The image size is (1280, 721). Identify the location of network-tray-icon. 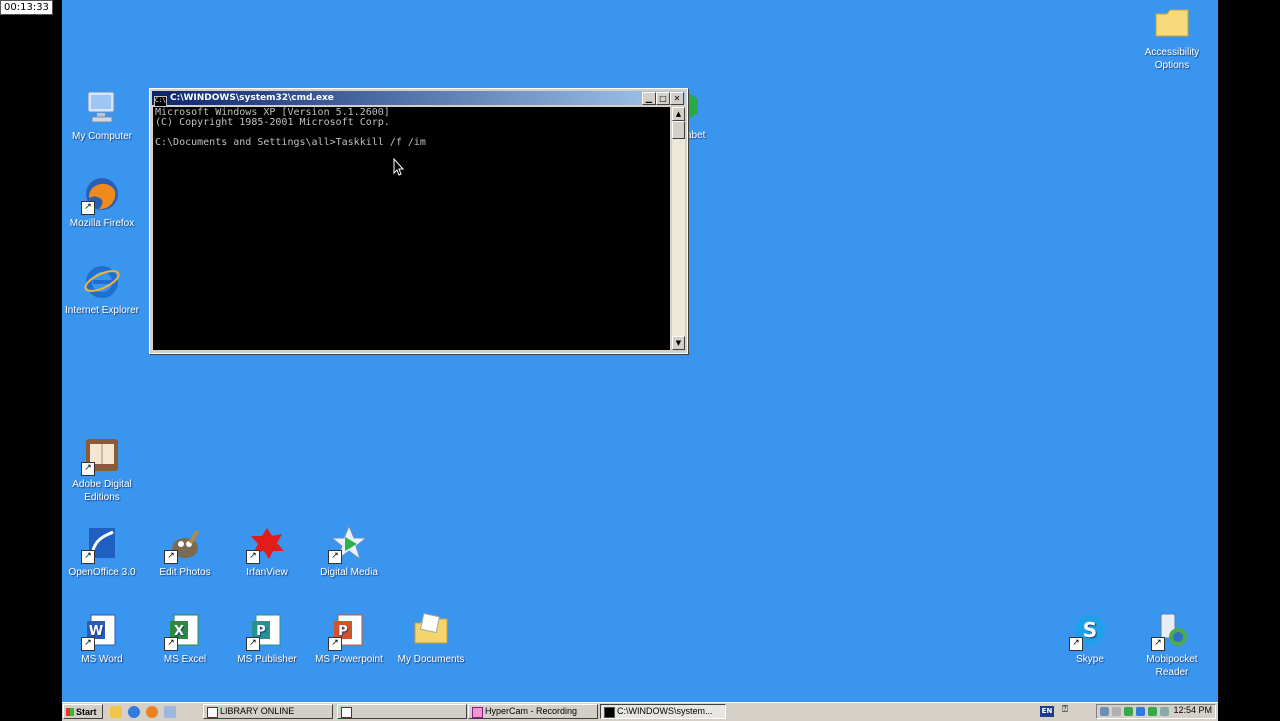
(1104, 711).